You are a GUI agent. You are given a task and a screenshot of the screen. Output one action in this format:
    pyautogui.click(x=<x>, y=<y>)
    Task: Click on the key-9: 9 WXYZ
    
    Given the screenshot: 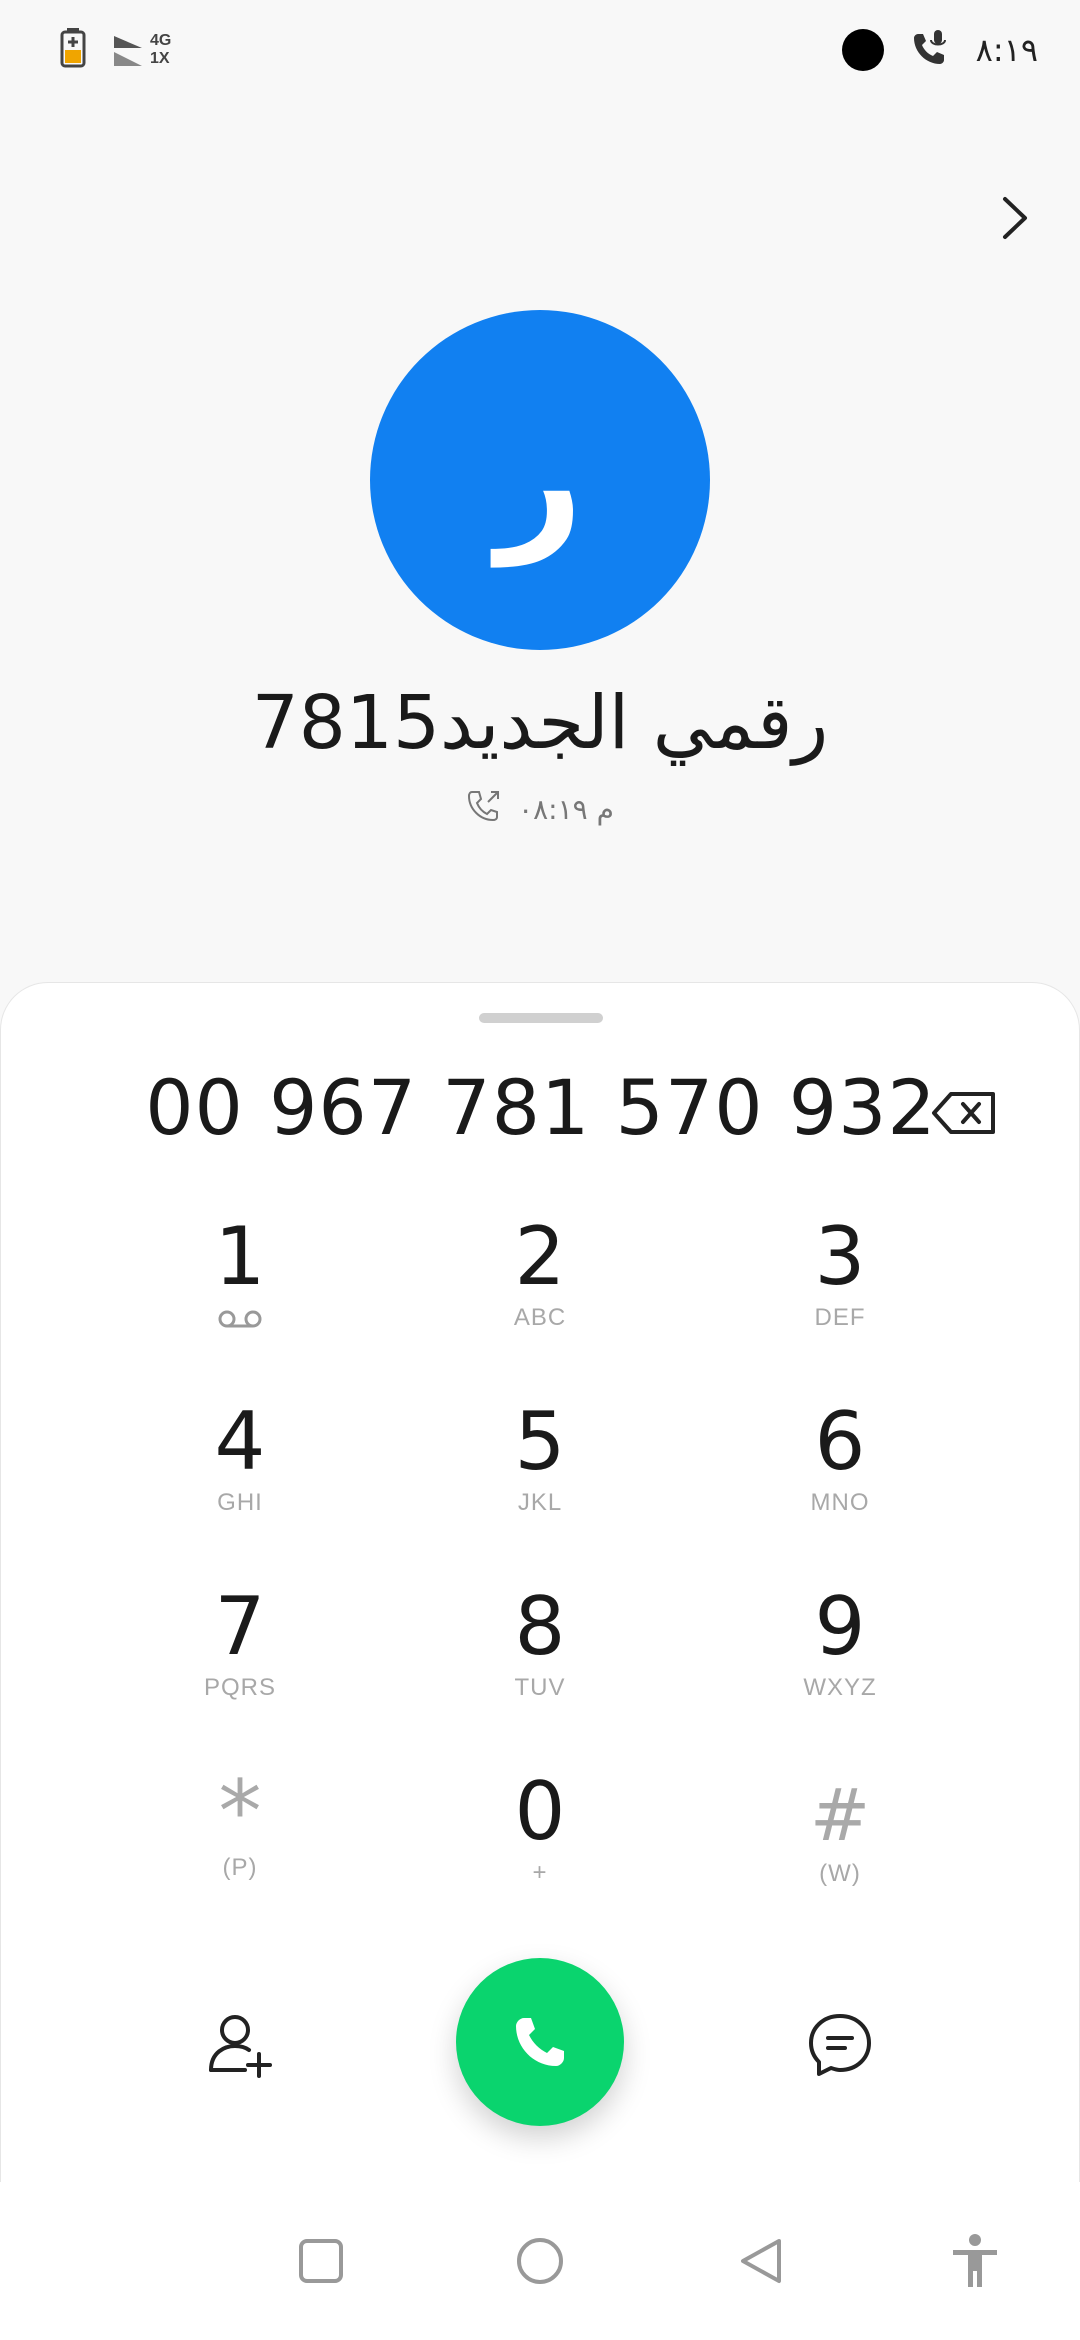 What is the action you would take?
    pyautogui.click(x=840, y=1657)
    